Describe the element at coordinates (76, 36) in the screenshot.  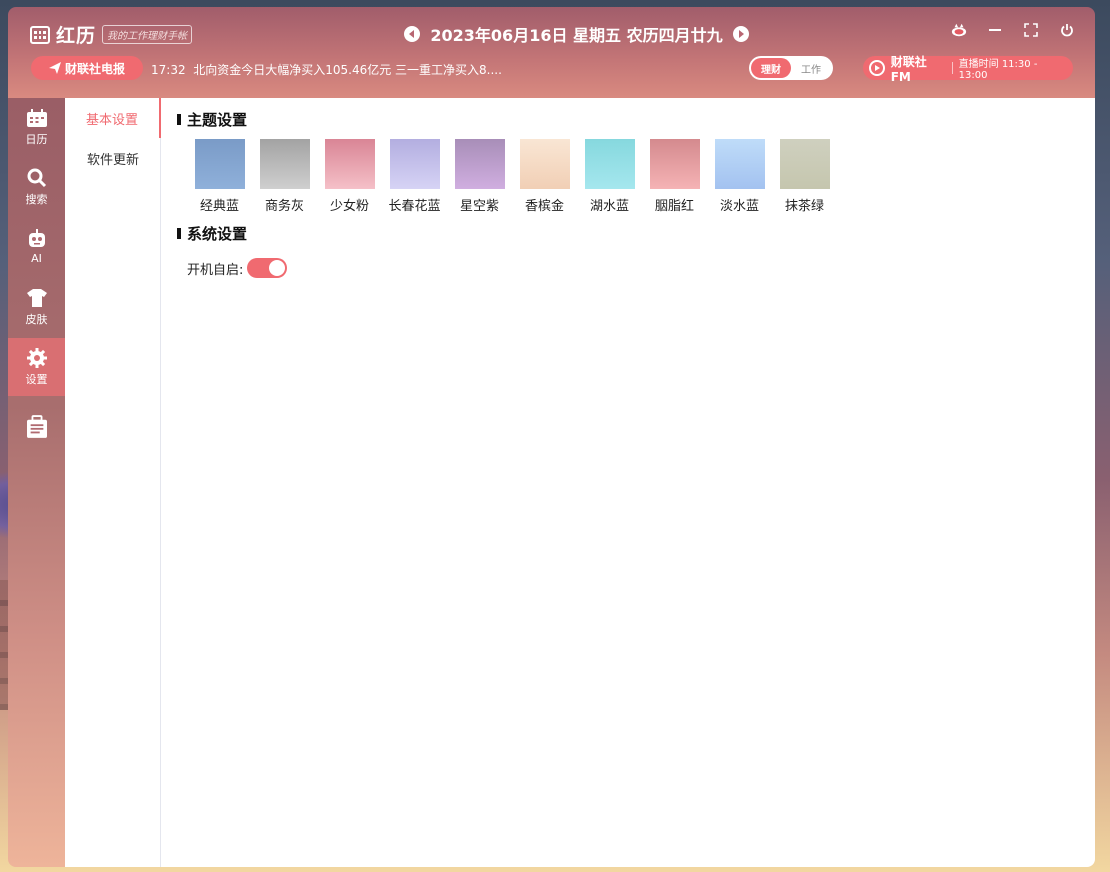
I see `logo-text: 红历` at that location.